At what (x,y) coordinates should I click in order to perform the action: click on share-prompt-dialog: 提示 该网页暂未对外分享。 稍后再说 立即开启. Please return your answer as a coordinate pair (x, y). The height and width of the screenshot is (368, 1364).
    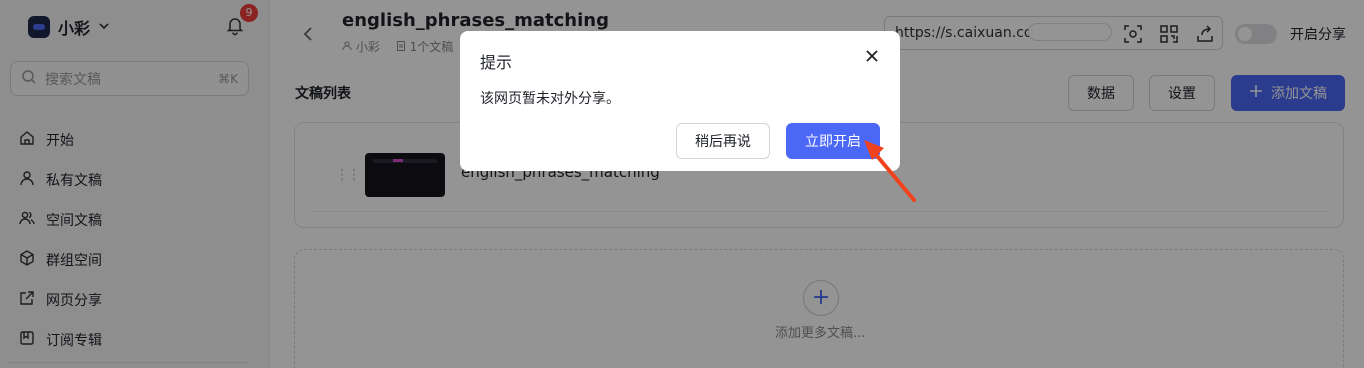
    Looking at the image, I should click on (680, 101).